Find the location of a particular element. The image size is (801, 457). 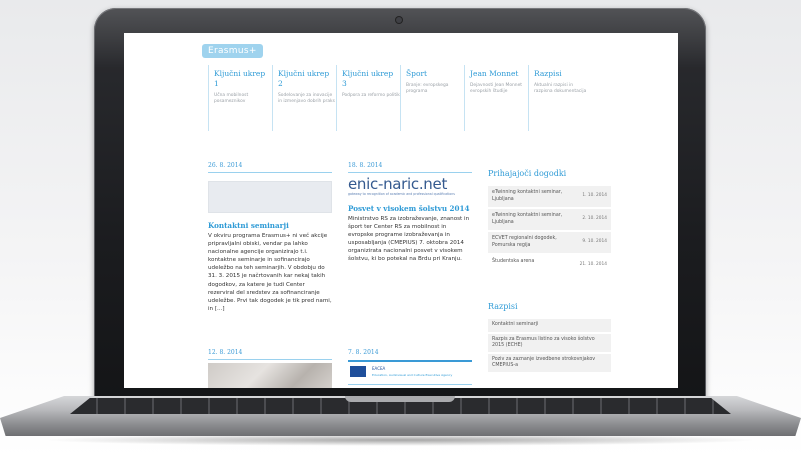

news-date: 26. 8. 2014 is located at coordinates (225, 165).